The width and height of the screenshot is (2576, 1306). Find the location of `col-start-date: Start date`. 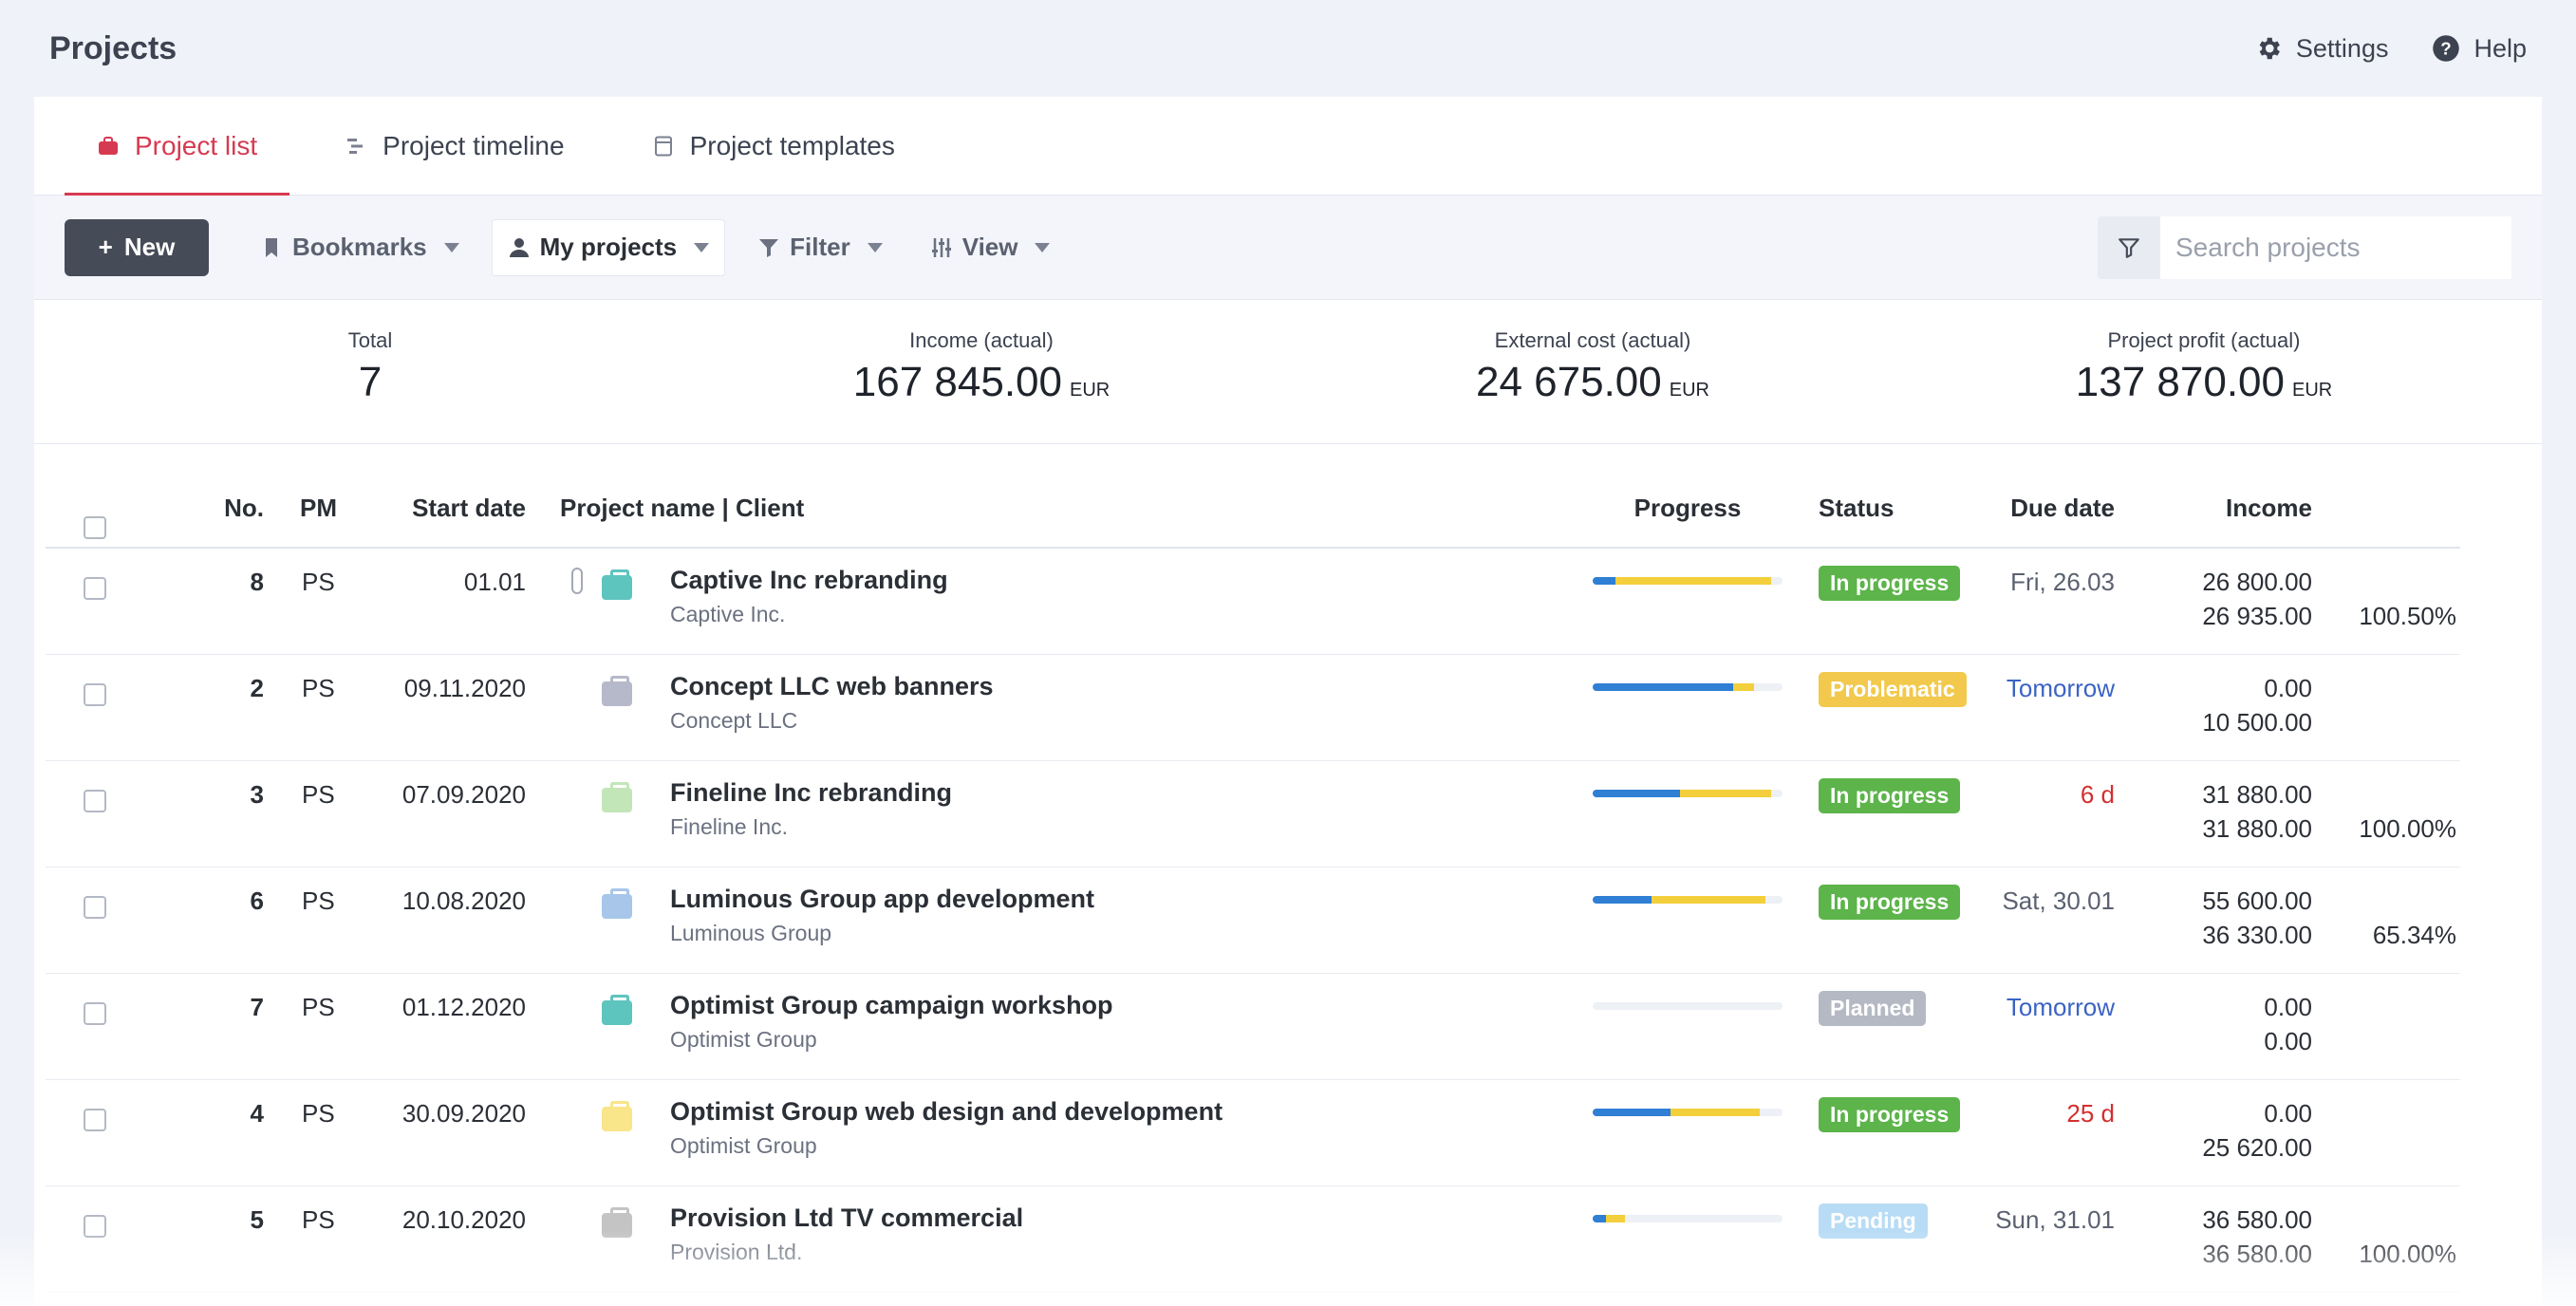

col-start-date: Start date is located at coordinates (447, 508).